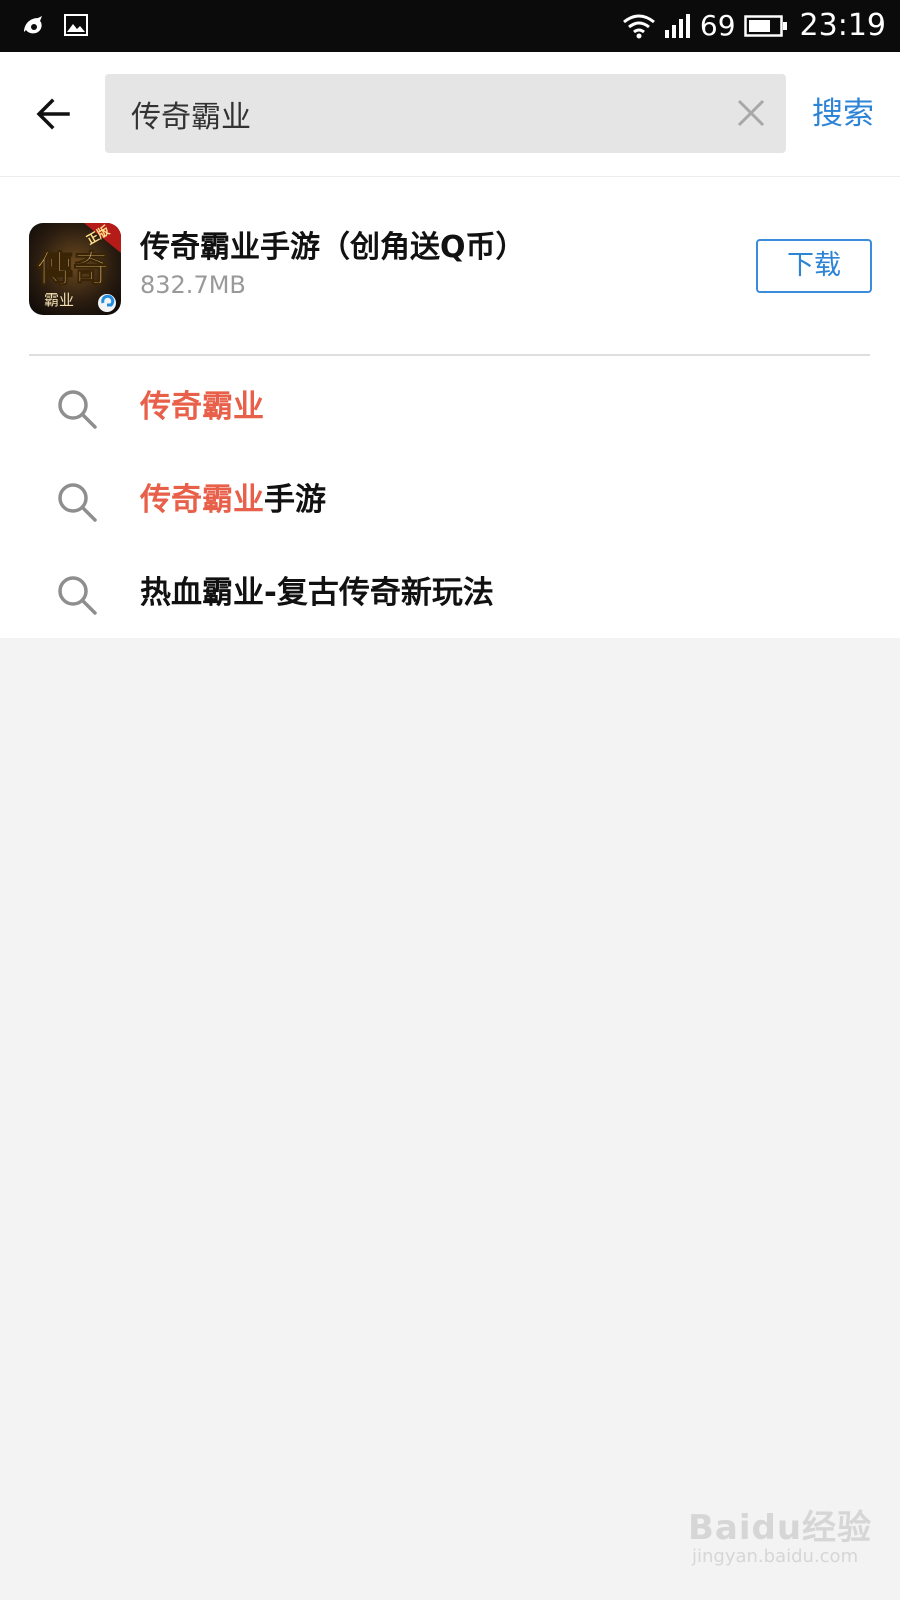 This screenshot has height=1600, width=900. I want to click on clock: 23:19, so click(842, 25).